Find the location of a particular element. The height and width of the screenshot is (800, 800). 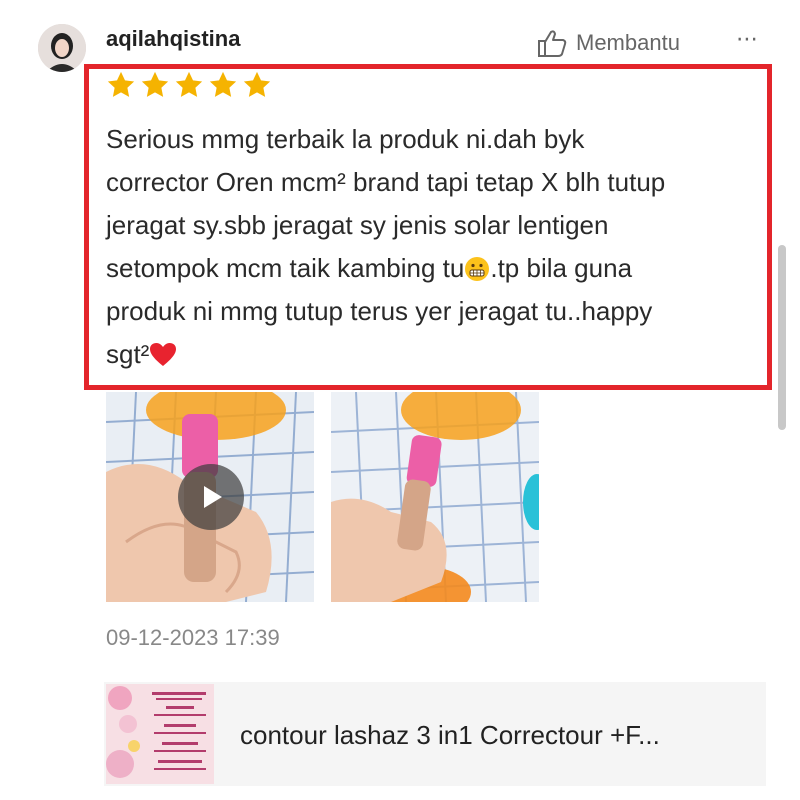

helpful-button: Membantu is located at coordinates (608, 43).